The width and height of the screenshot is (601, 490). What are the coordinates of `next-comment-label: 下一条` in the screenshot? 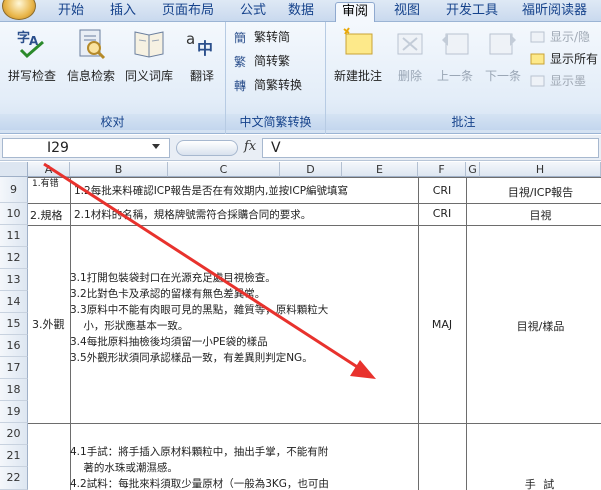 It's located at (502, 76).